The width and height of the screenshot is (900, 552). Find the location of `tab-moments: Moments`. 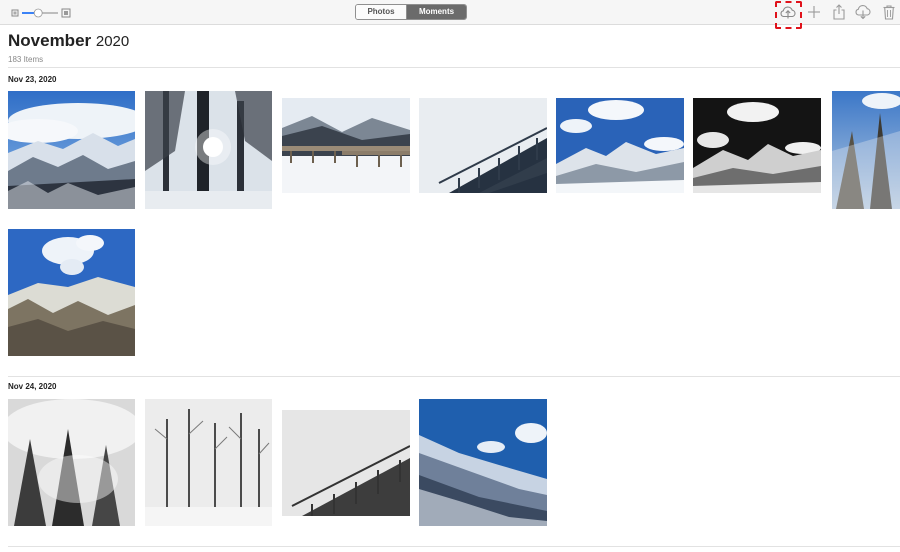

tab-moments: Moments is located at coordinates (436, 12).